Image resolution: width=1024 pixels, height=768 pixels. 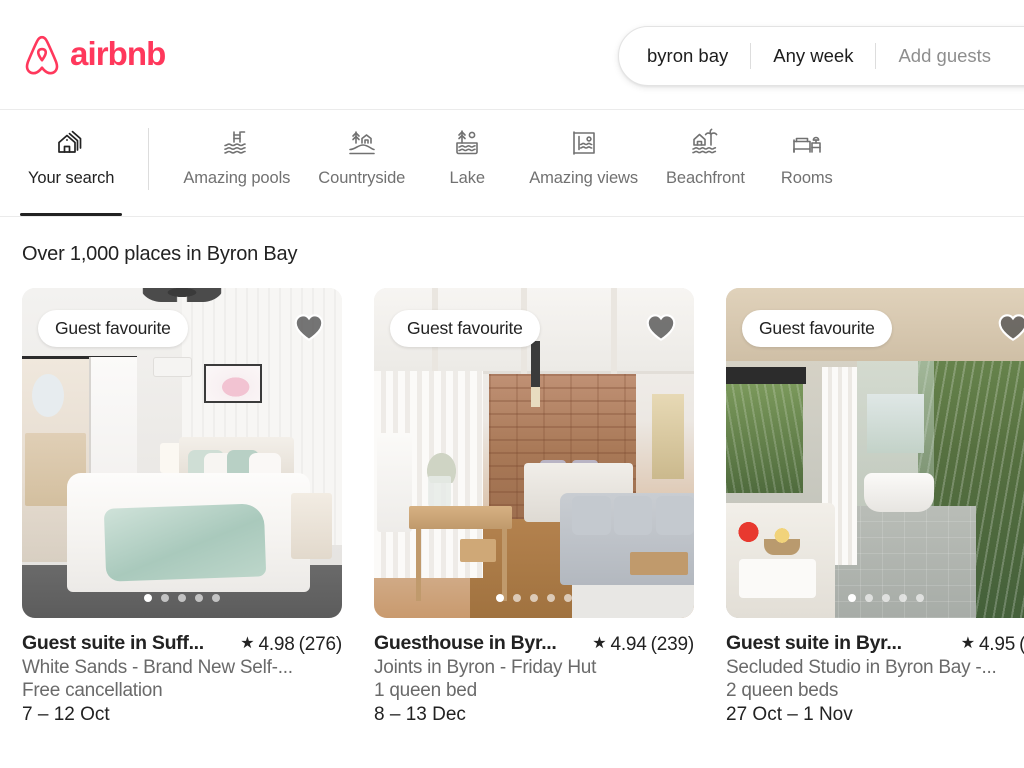 What do you see at coordinates (997, 644) in the screenshot?
I see `rating-value: 4.95` at bounding box center [997, 644].